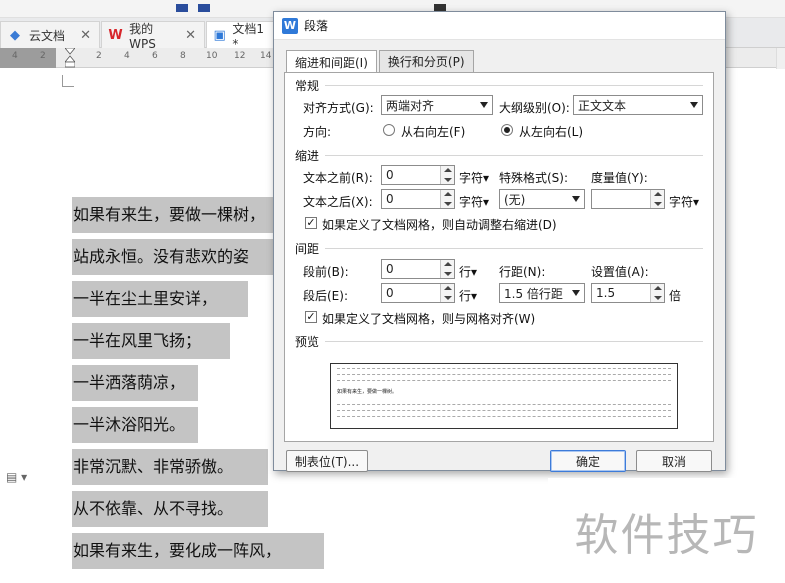 The width and height of the screenshot is (785, 583). What do you see at coordinates (638, 105) in the screenshot?
I see `outline-select: 正文文本` at bounding box center [638, 105].